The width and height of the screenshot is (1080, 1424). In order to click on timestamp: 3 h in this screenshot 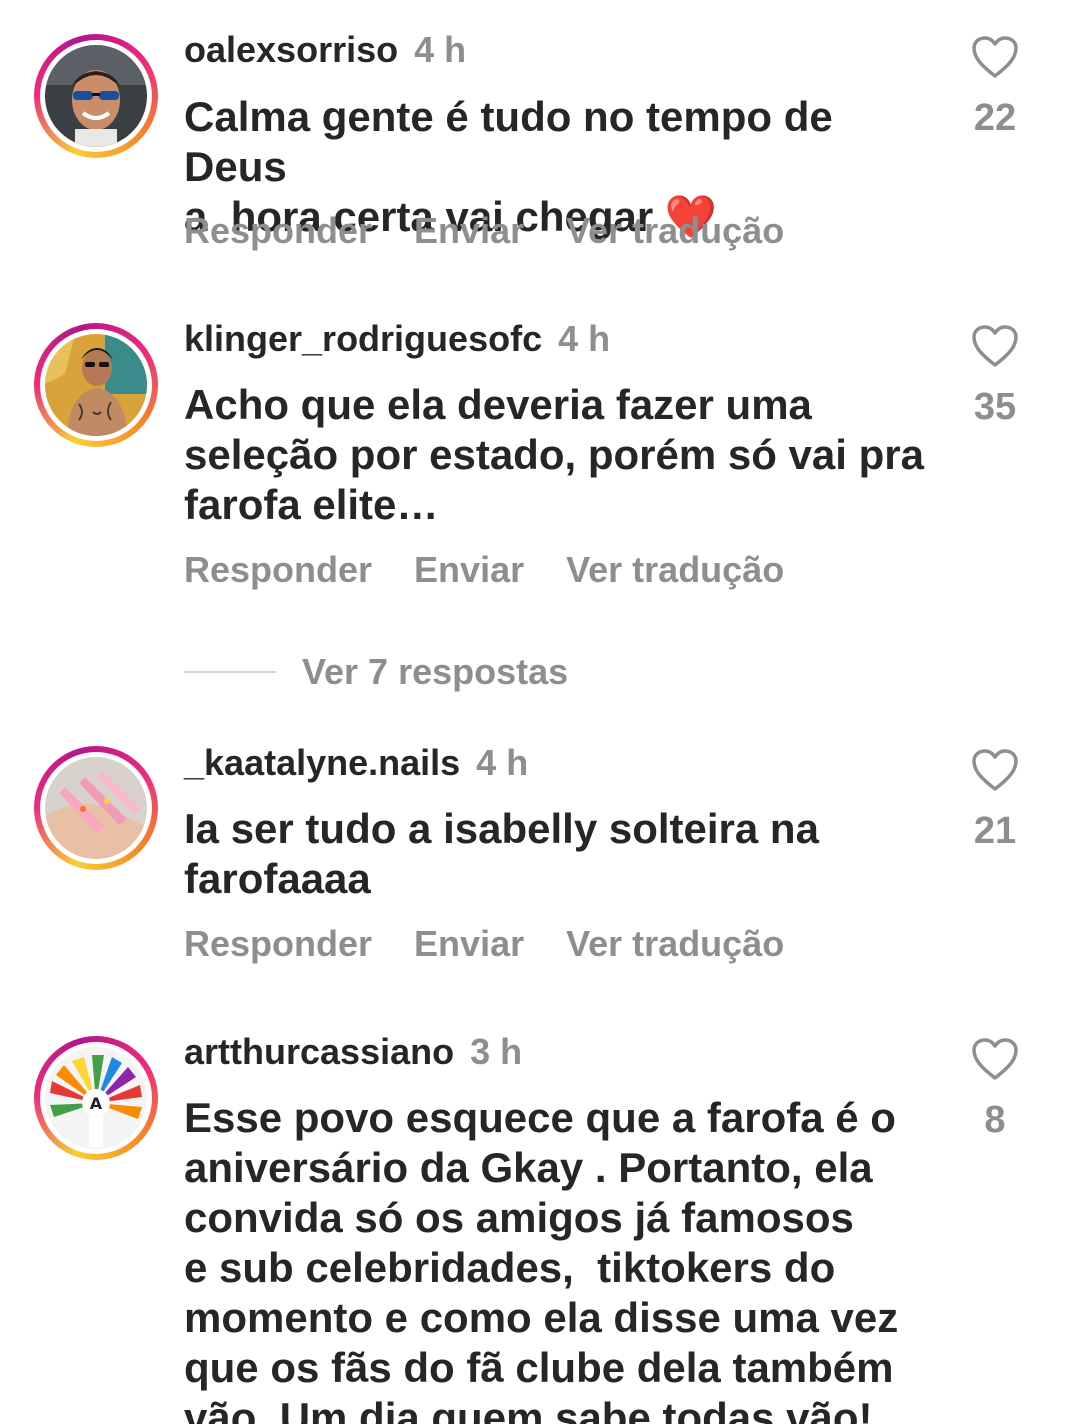, I will do `click(496, 1051)`.